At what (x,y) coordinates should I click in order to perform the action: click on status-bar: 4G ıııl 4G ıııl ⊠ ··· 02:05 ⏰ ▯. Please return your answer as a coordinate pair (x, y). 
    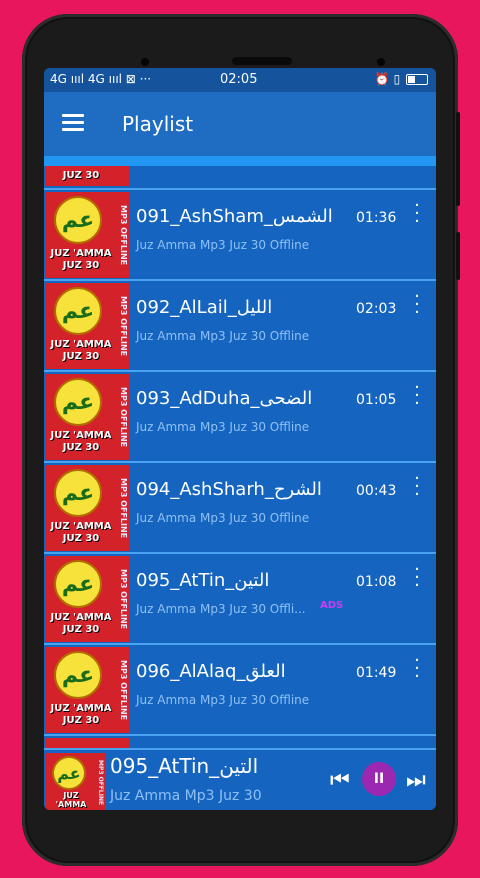
    Looking at the image, I should click on (240, 80).